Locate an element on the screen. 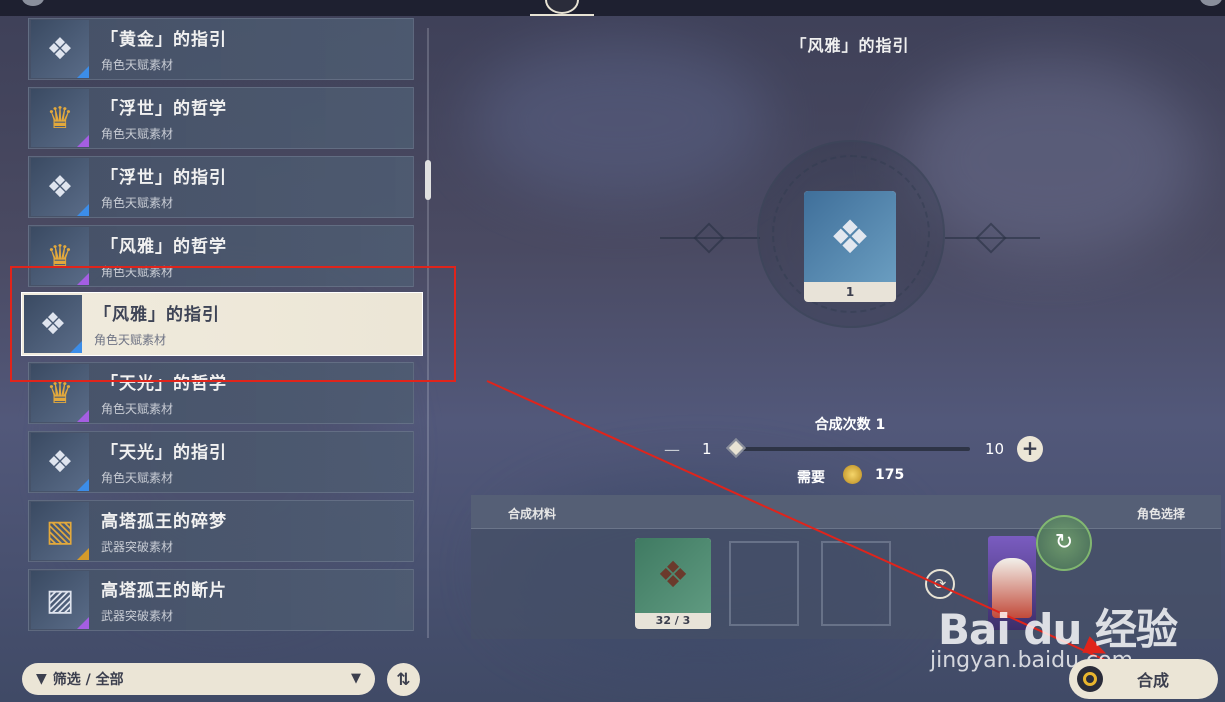  mora-coin-icon is located at coordinates (852, 474).